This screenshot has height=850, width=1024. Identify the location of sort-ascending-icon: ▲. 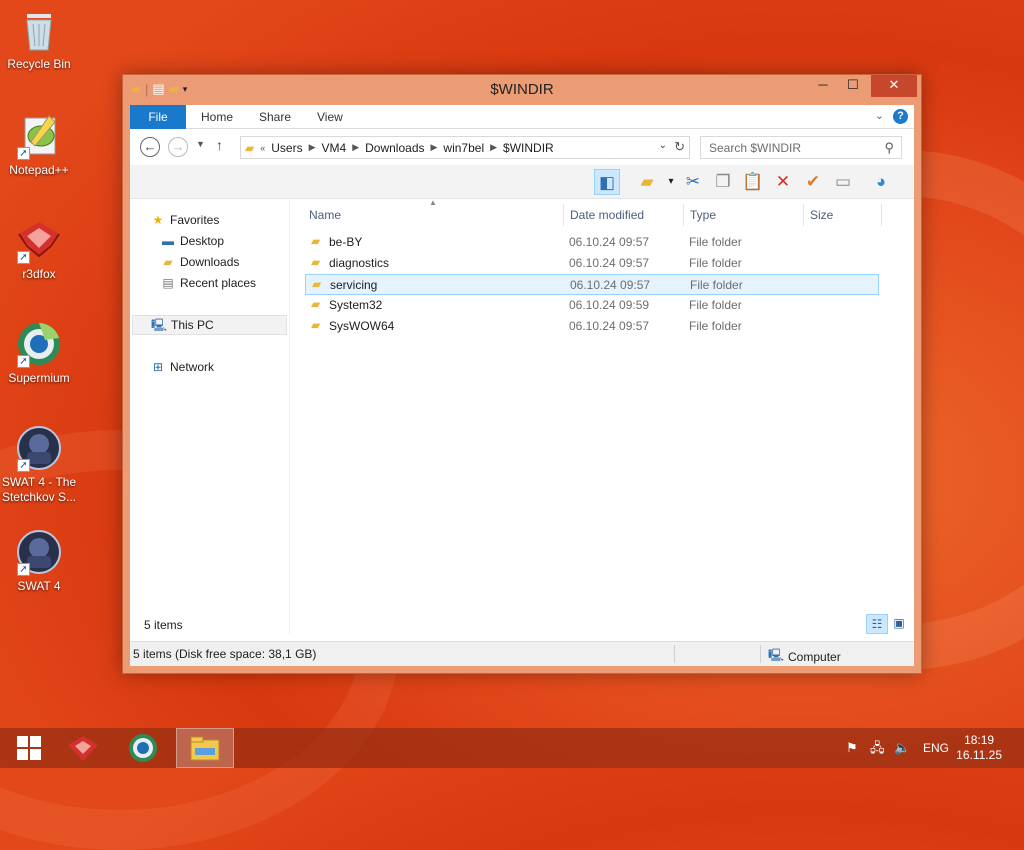
(433, 202).